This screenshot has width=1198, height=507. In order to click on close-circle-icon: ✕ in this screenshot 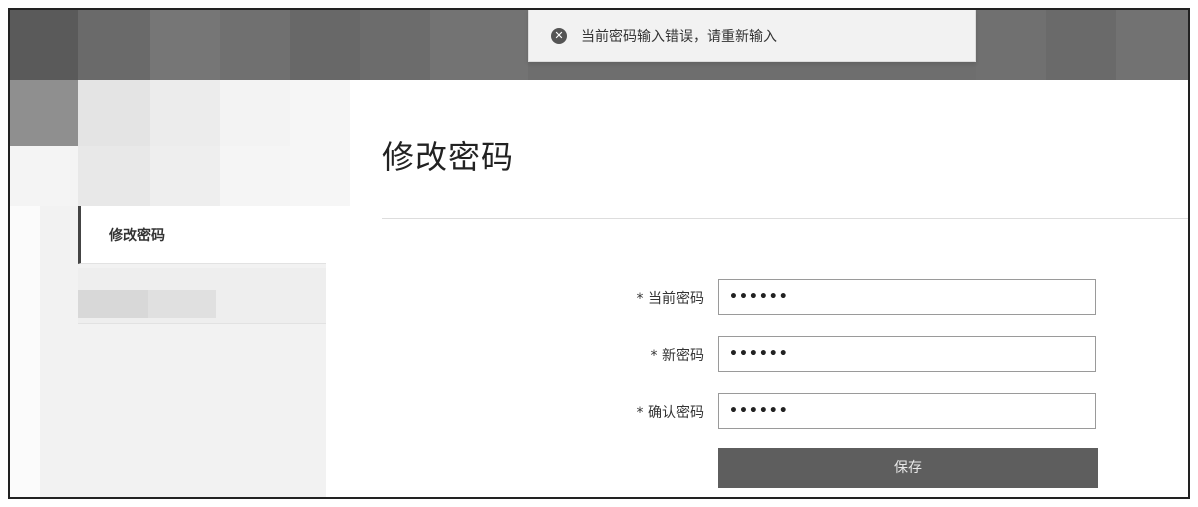, I will do `click(559, 35)`.